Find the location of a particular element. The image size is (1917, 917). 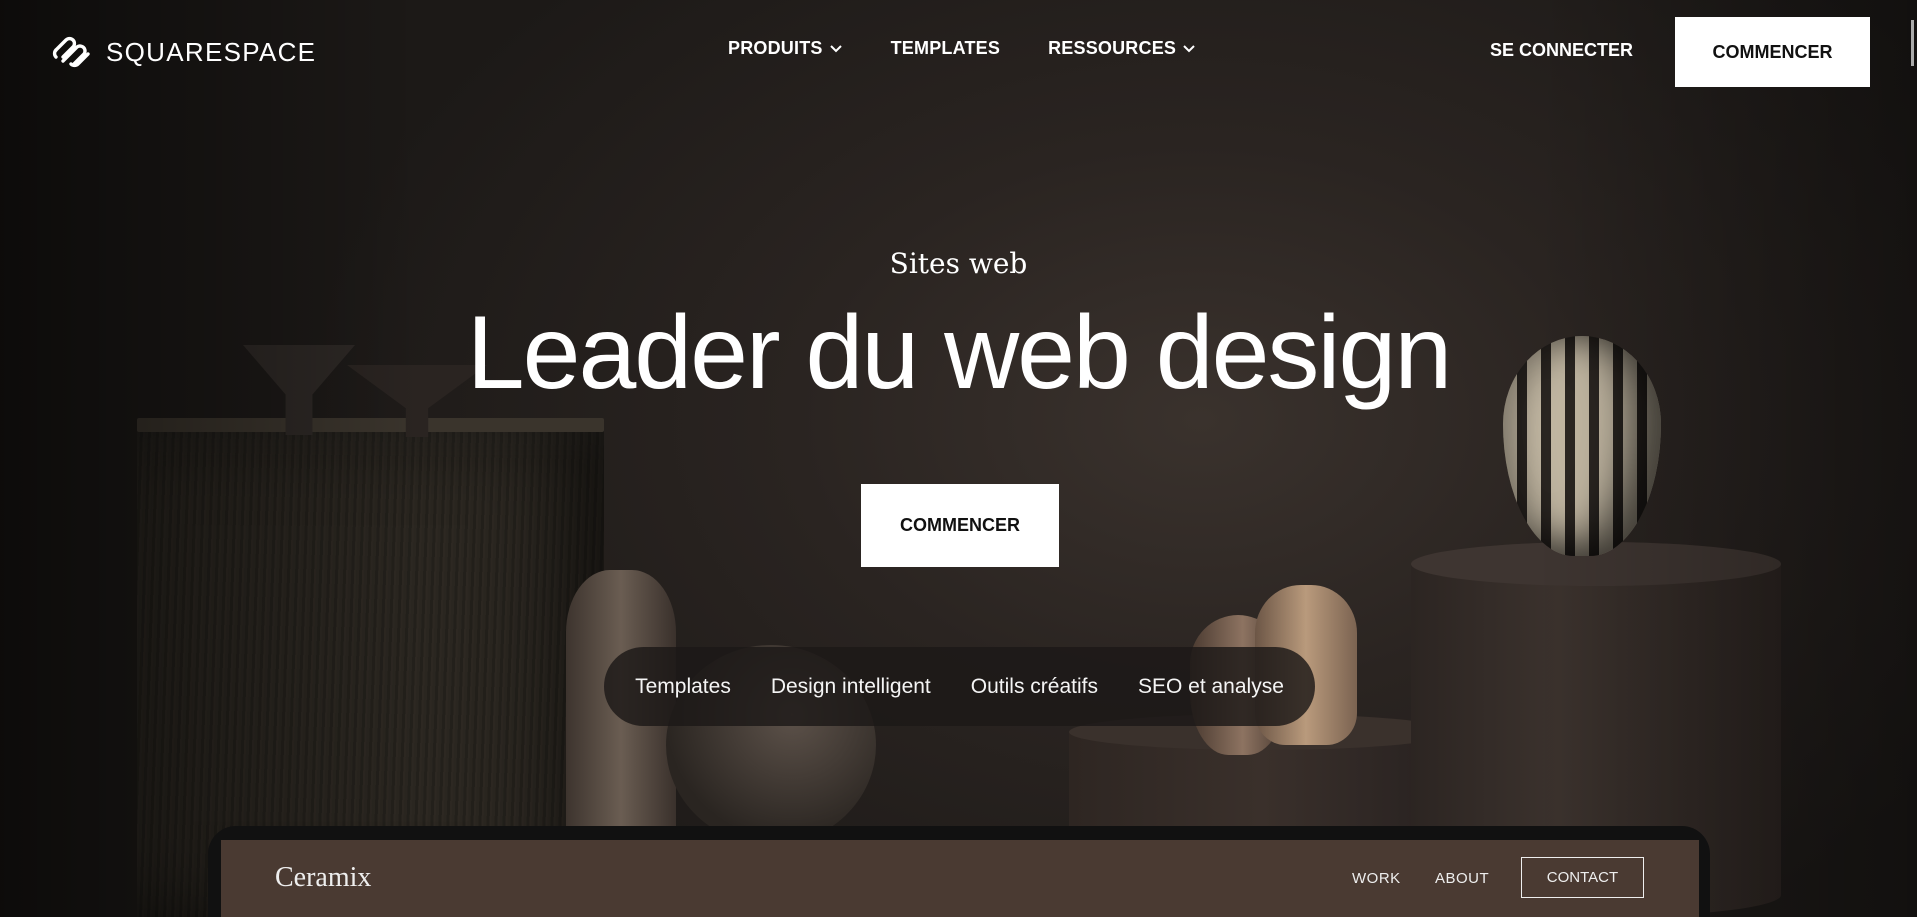

tab-seo-analyse: SEO et analyse is located at coordinates (1211, 687).